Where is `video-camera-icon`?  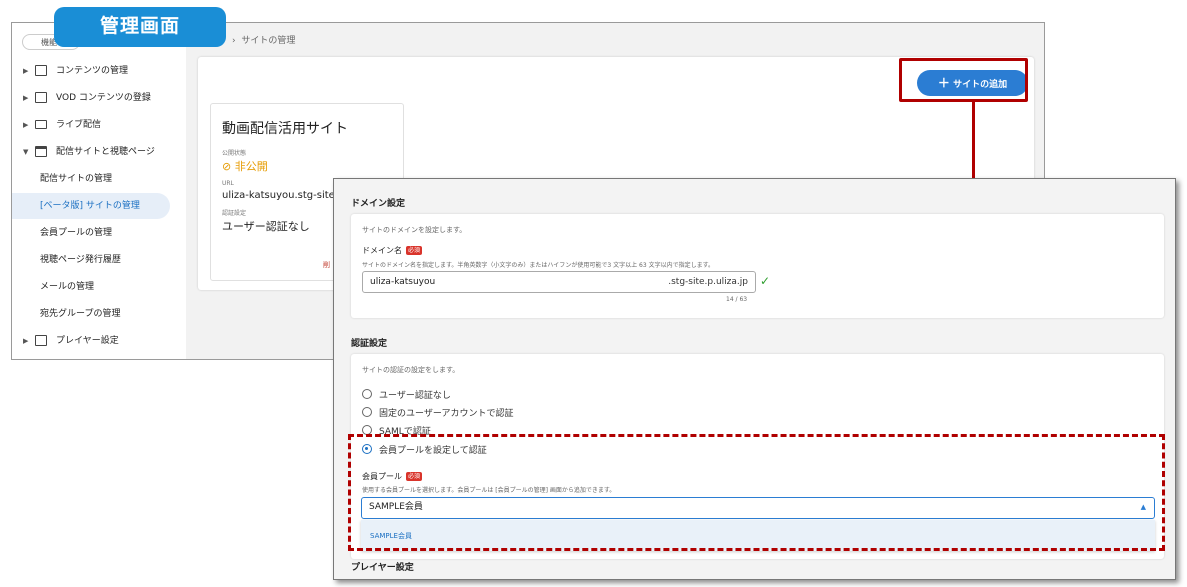 video-camera-icon is located at coordinates (41, 124).